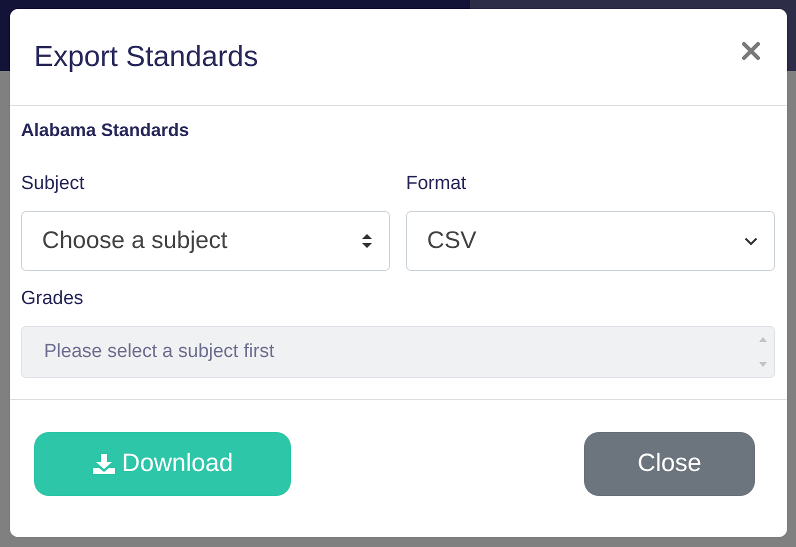 The width and height of the screenshot is (796, 547). I want to click on close-icon, so click(751, 51).